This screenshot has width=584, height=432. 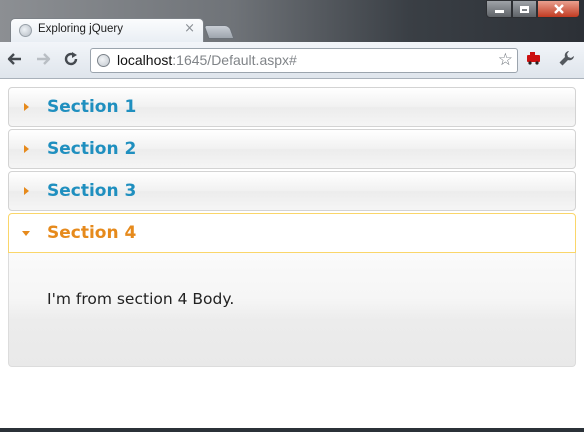 What do you see at coordinates (292, 191) in the screenshot?
I see `accordion-header-section-3: Section 3` at bounding box center [292, 191].